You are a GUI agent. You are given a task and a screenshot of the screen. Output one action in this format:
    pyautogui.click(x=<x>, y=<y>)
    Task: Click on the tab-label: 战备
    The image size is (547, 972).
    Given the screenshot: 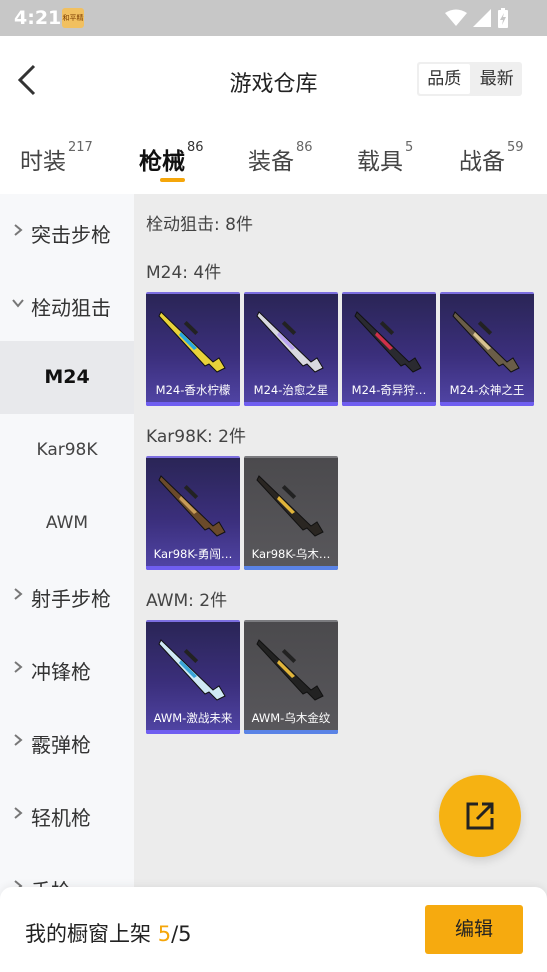 What is the action you would take?
    pyautogui.click(x=482, y=162)
    